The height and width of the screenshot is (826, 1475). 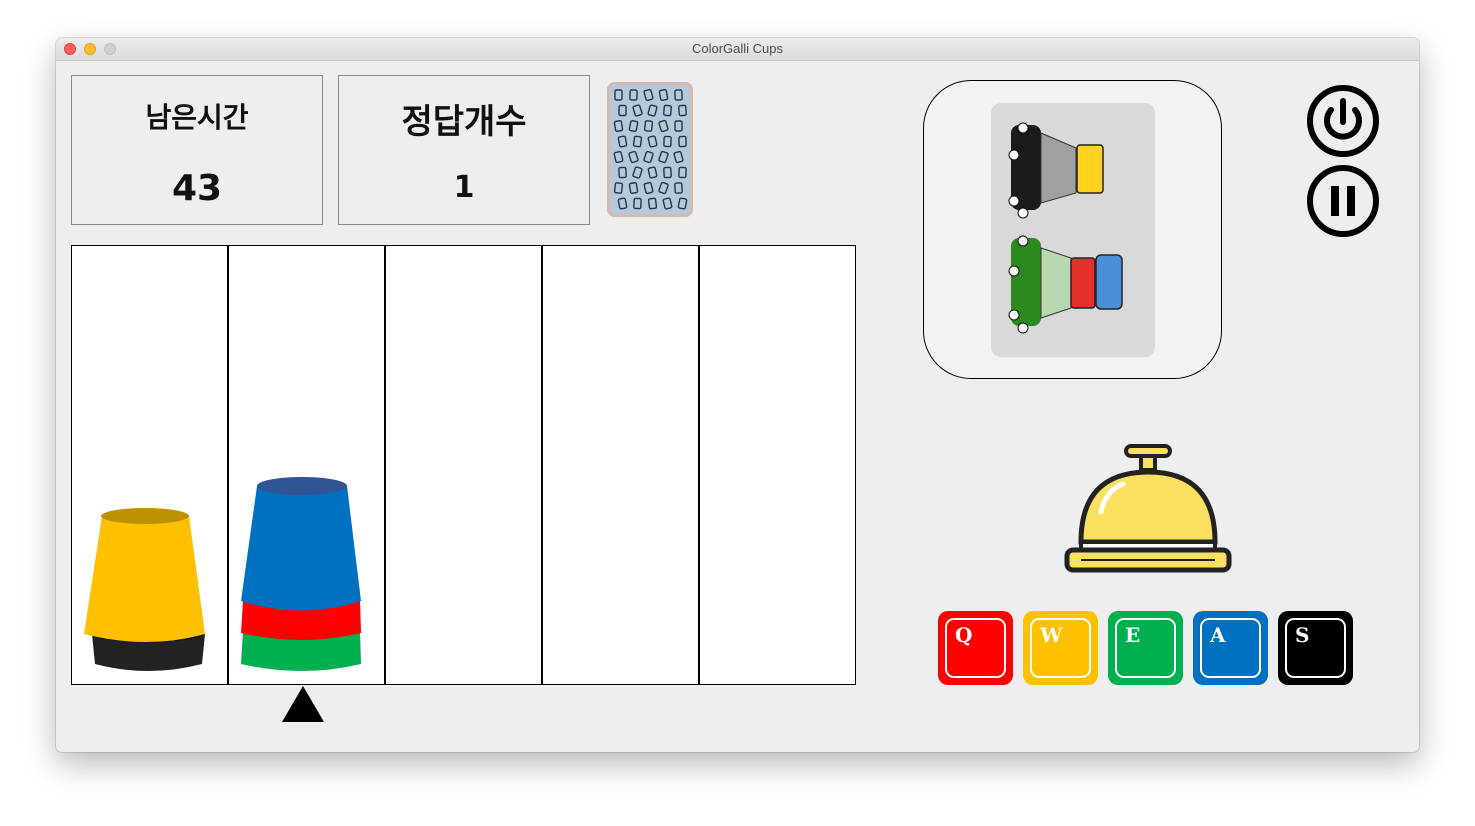 What do you see at coordinates (1145, 648) in the screenshot?
I see `key-e-button: E` at bounding box center [1145, 648].